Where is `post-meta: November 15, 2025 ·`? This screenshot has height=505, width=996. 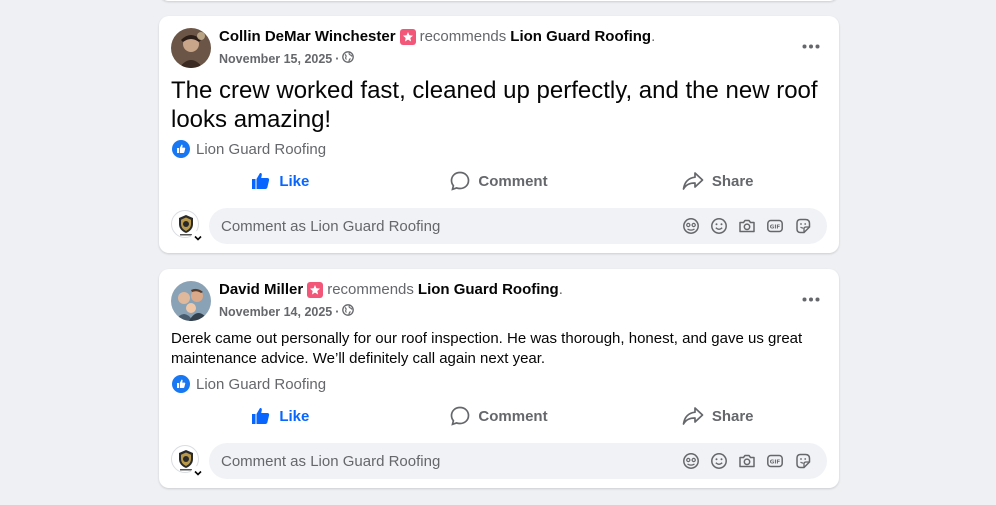 post-meta: November 15, 2025 · is located at coordinates (287, 58).